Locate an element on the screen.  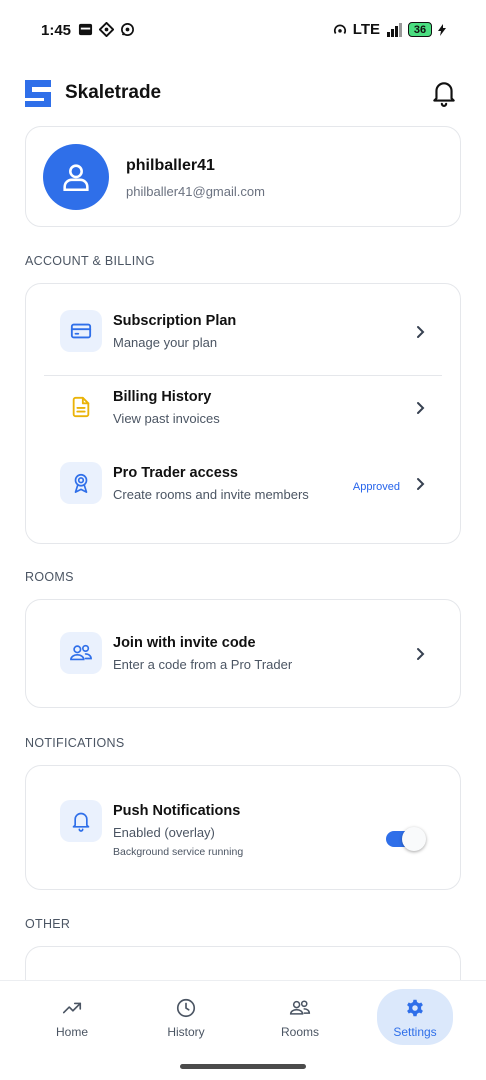
nav-settings: Settings is located at coordinates (415, 1017).